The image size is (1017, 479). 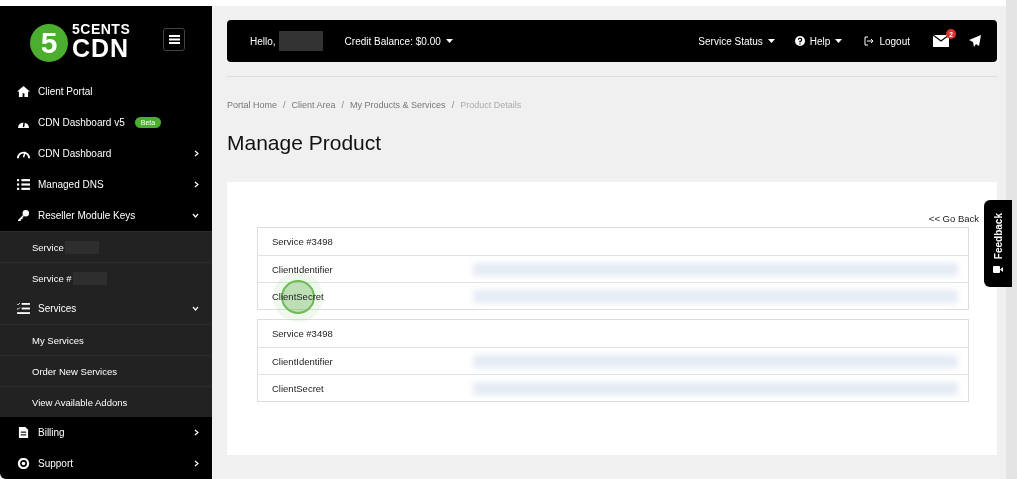 I want to click on logout-link: Logout, so click(x=887, y=41).